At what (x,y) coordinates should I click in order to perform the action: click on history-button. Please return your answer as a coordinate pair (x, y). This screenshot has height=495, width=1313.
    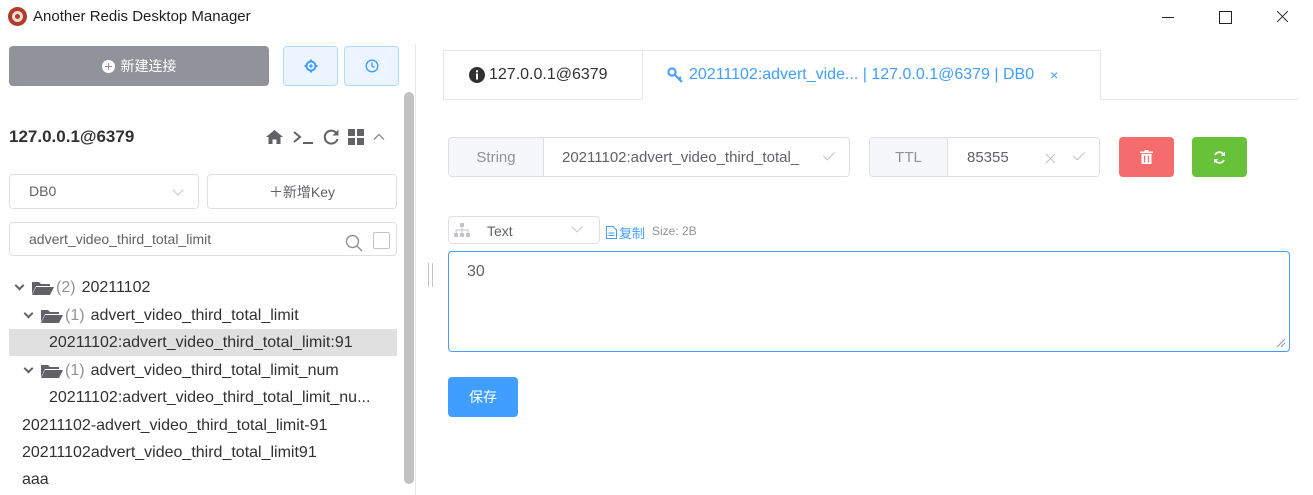
    Looking at the image, I should click on (371, 66).